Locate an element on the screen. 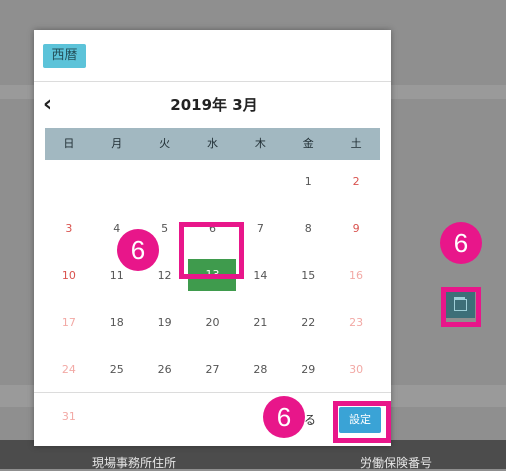 This screenshot has height=471, width=506. day-cell: 18 is located at coordinates (117, 334).